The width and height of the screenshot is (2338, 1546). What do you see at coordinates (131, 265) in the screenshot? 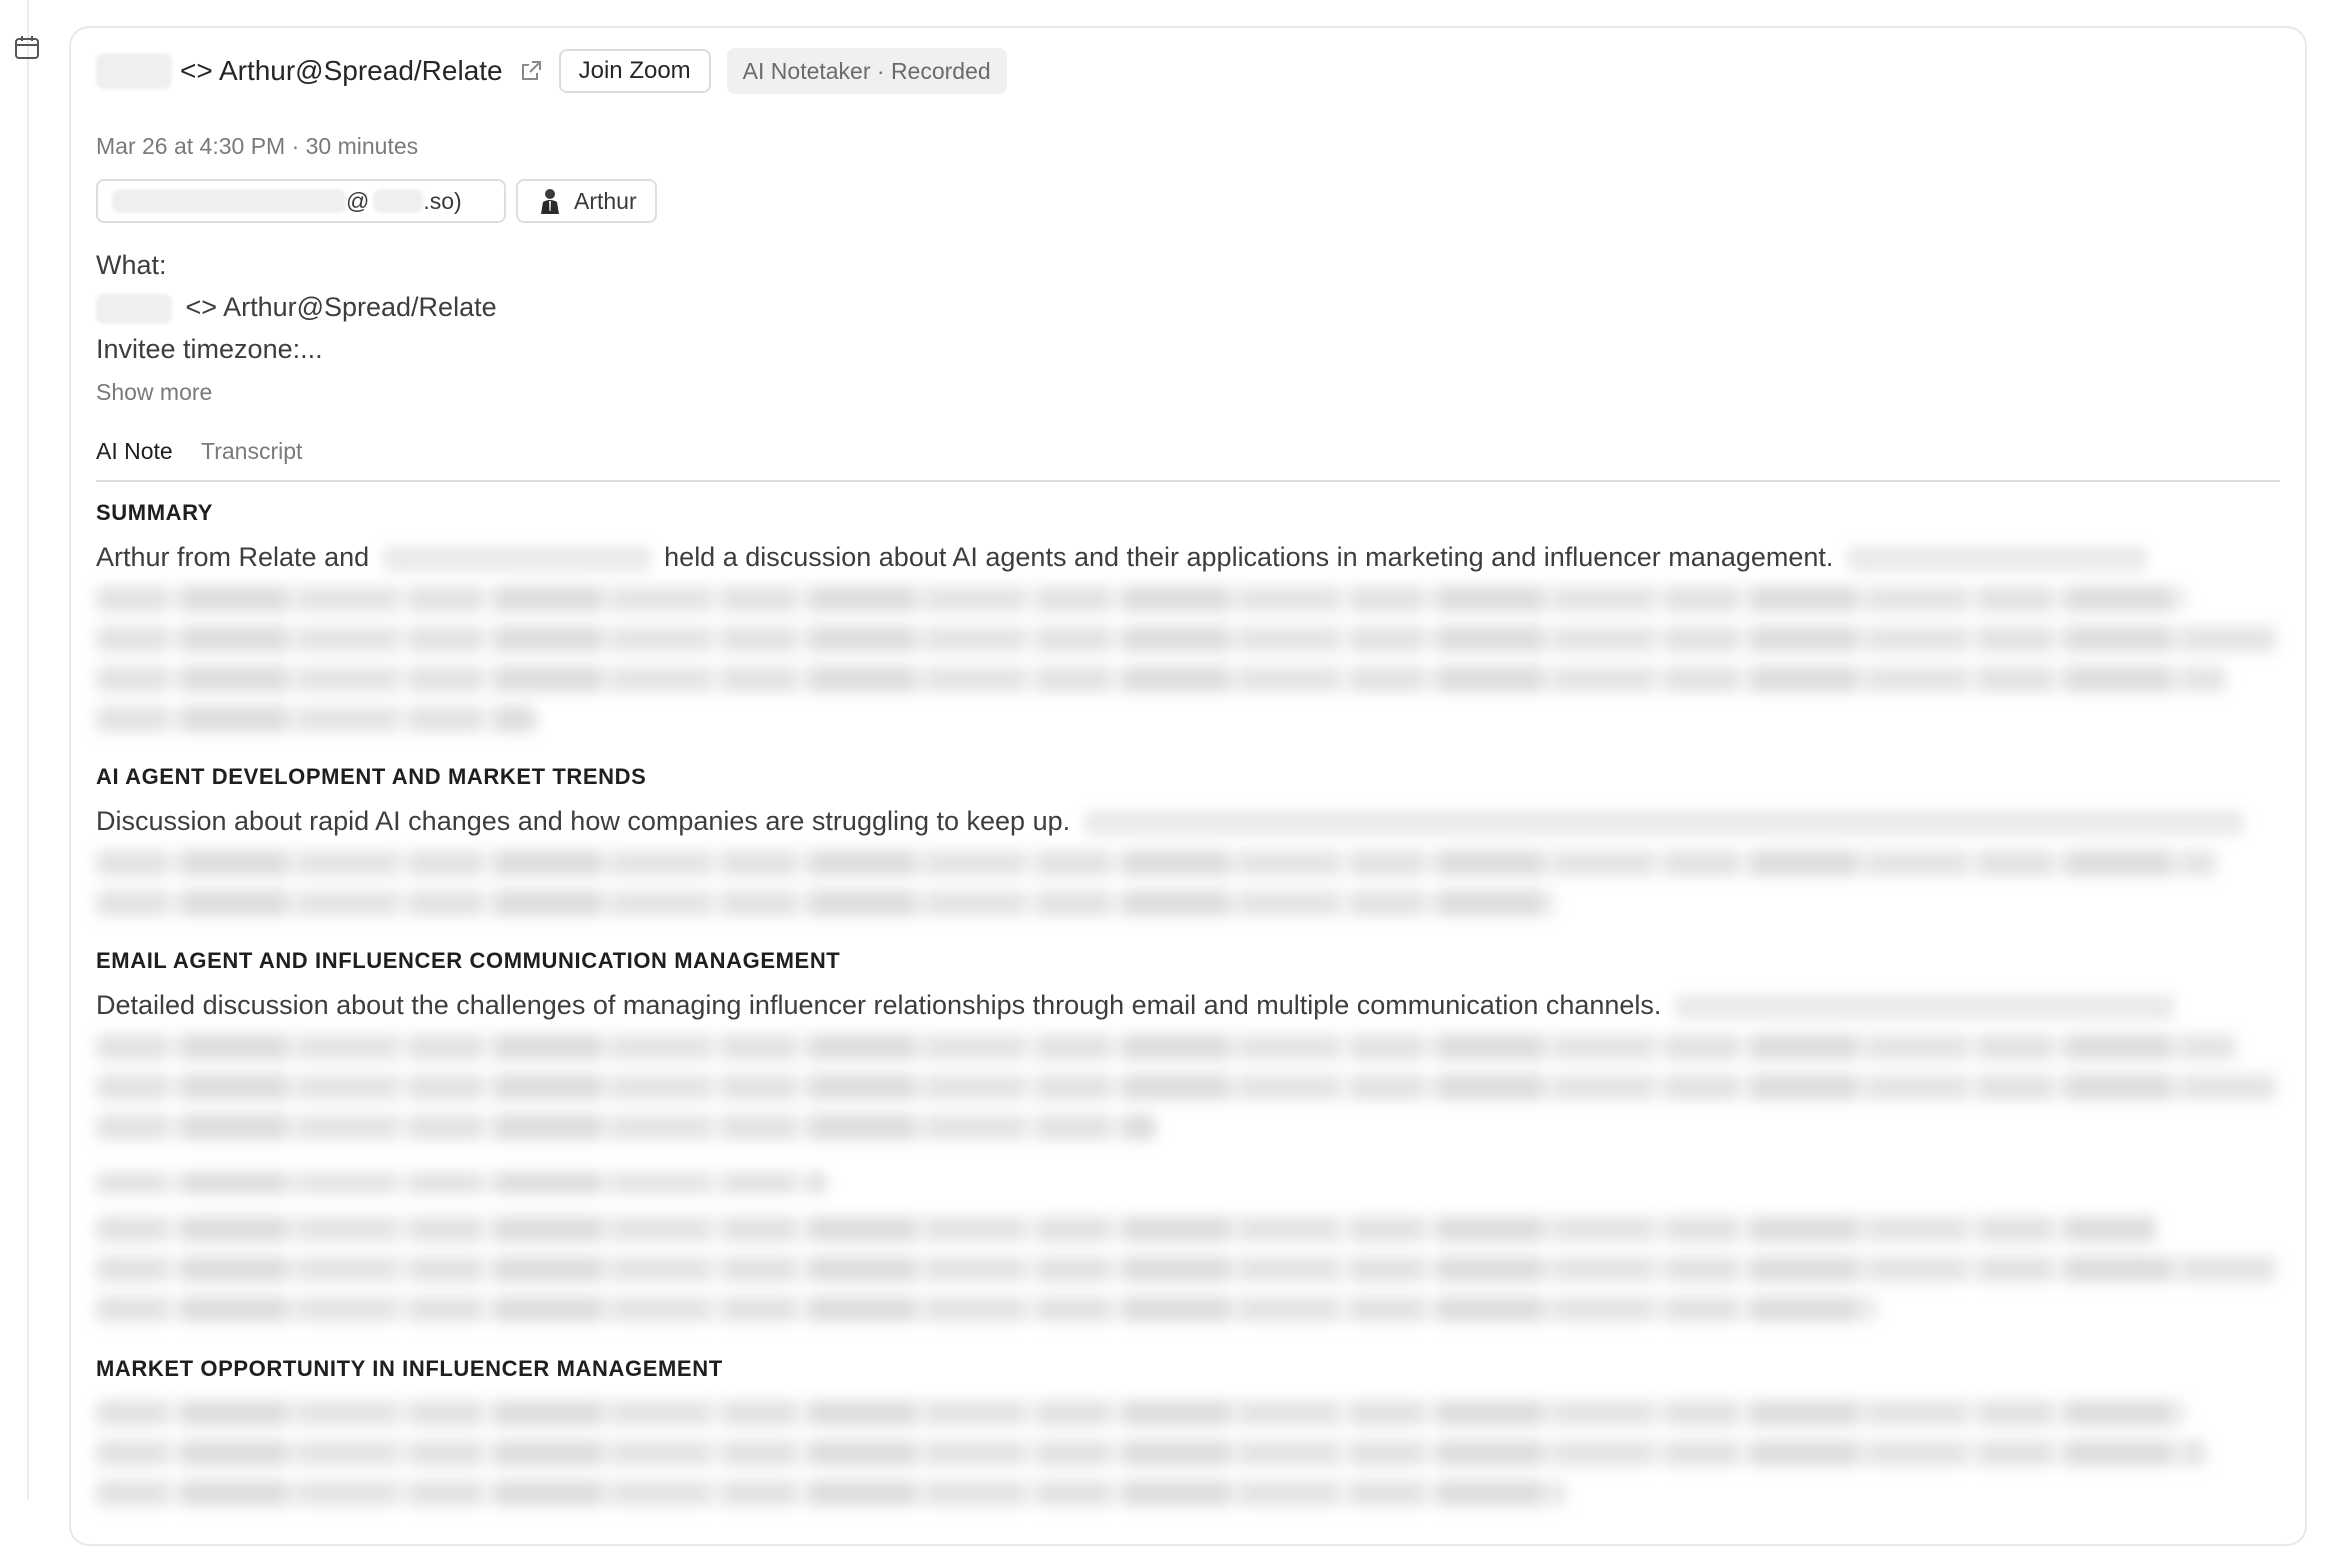
I see `description-what: What:` at bounding box center [131, 265].